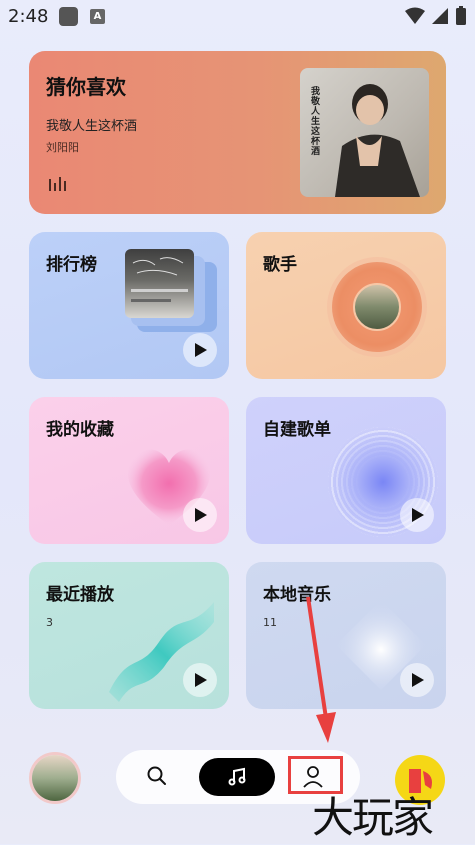  I want to click on album-cover-text: 我敬人生这杯酒, so click(314, 121).